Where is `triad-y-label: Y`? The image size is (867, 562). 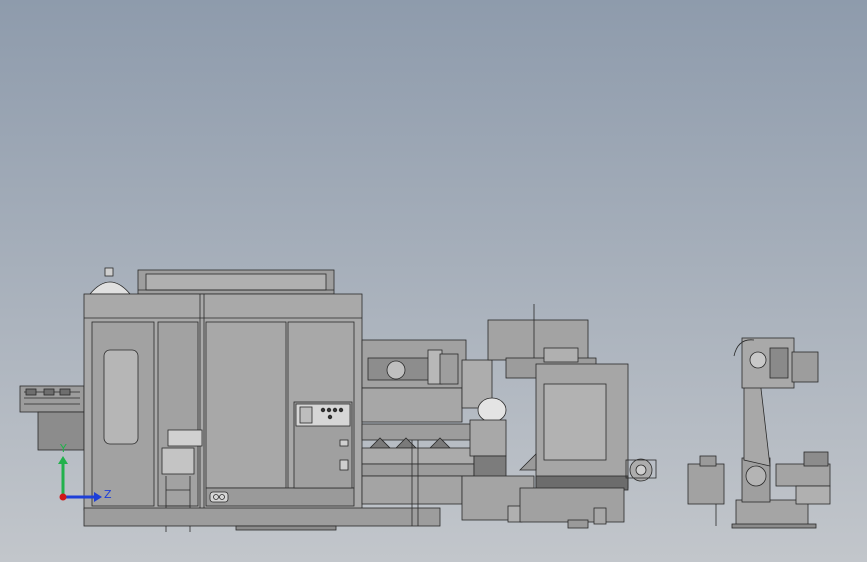 triad-y-label: Y is located at coordinates (63, 448).